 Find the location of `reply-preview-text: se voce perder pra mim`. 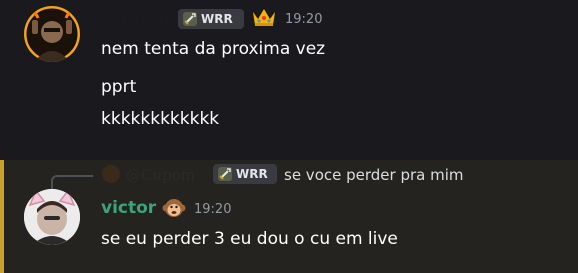

reply-preview-text: se voce perder pra mim is located at coordinates (374, 175).